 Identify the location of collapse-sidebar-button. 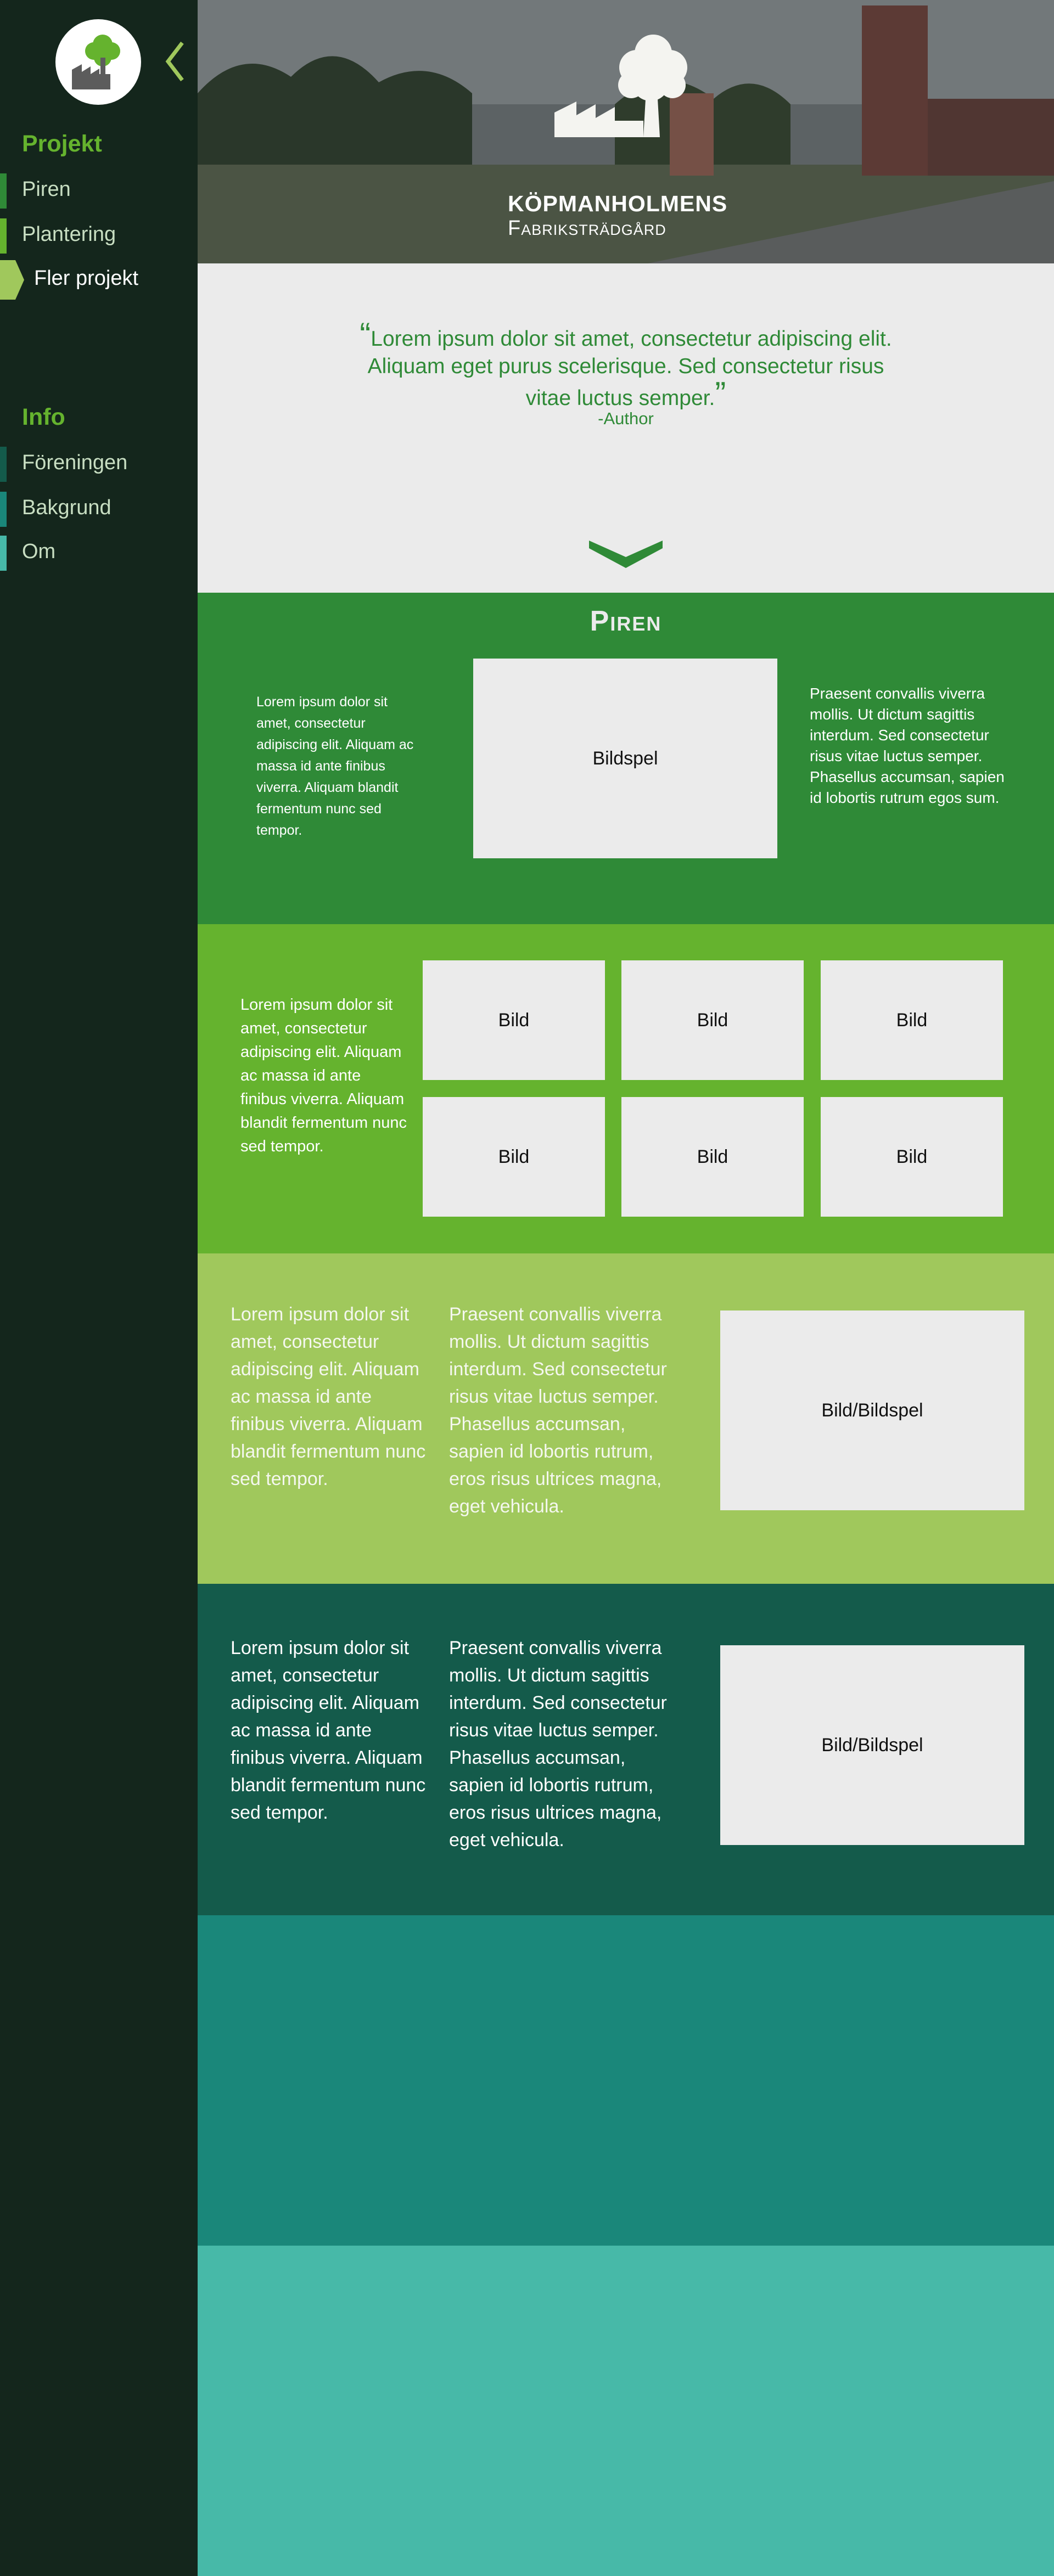
(176, 61).